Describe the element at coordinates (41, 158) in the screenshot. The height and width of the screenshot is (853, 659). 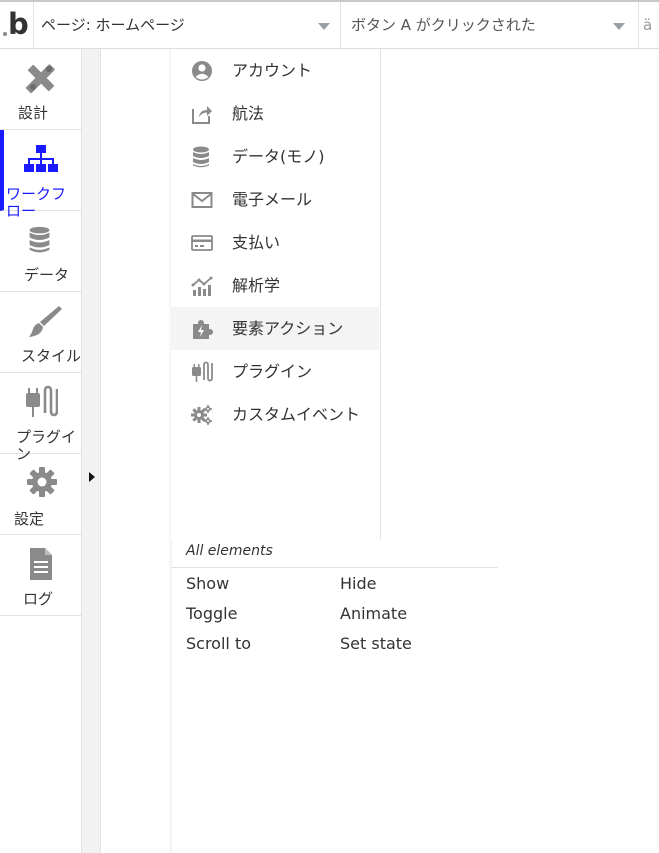
I see `workflow-hierarchy-icon` at that location.